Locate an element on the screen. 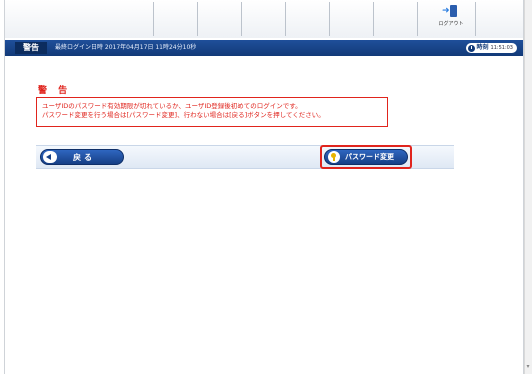 The height and width of the screenshot is (374, 532). password-change-label: パスワード変更 is located at coordinates (369, 157).